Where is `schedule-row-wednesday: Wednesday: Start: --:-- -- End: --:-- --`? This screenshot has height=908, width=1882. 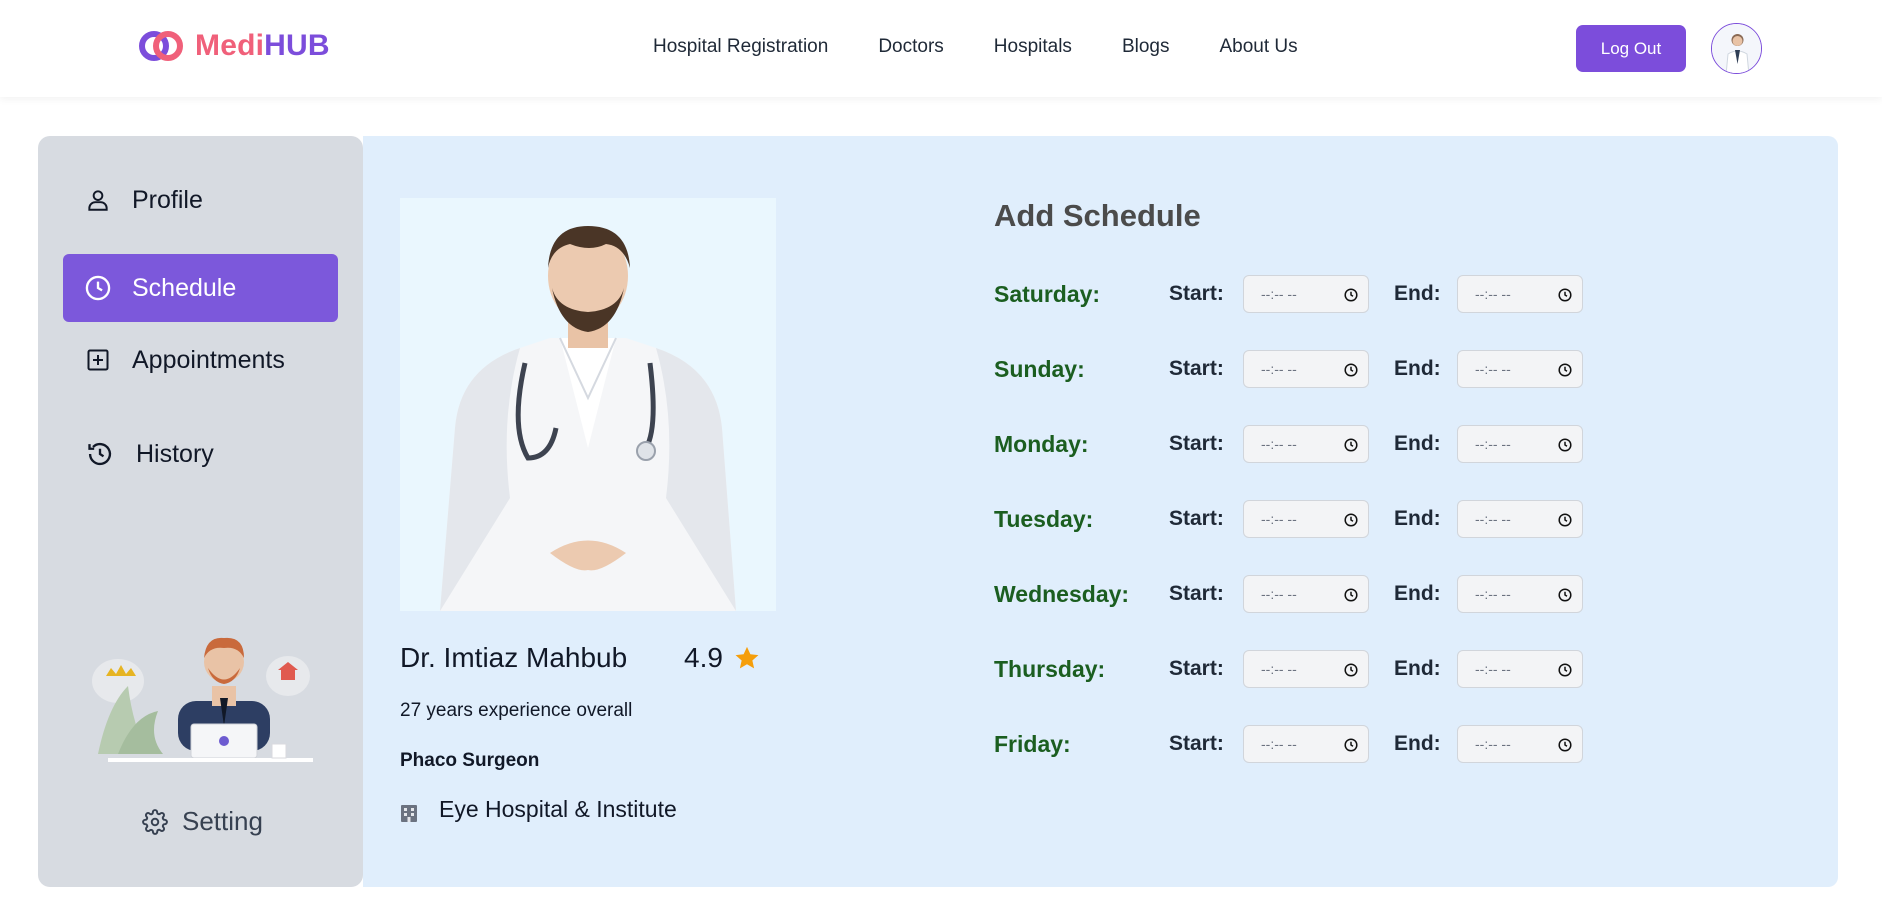 schedule-row-wednesday: Wednesday: Start: --:-- -- End: --:-- -- is located at coordinates (1344, 595).